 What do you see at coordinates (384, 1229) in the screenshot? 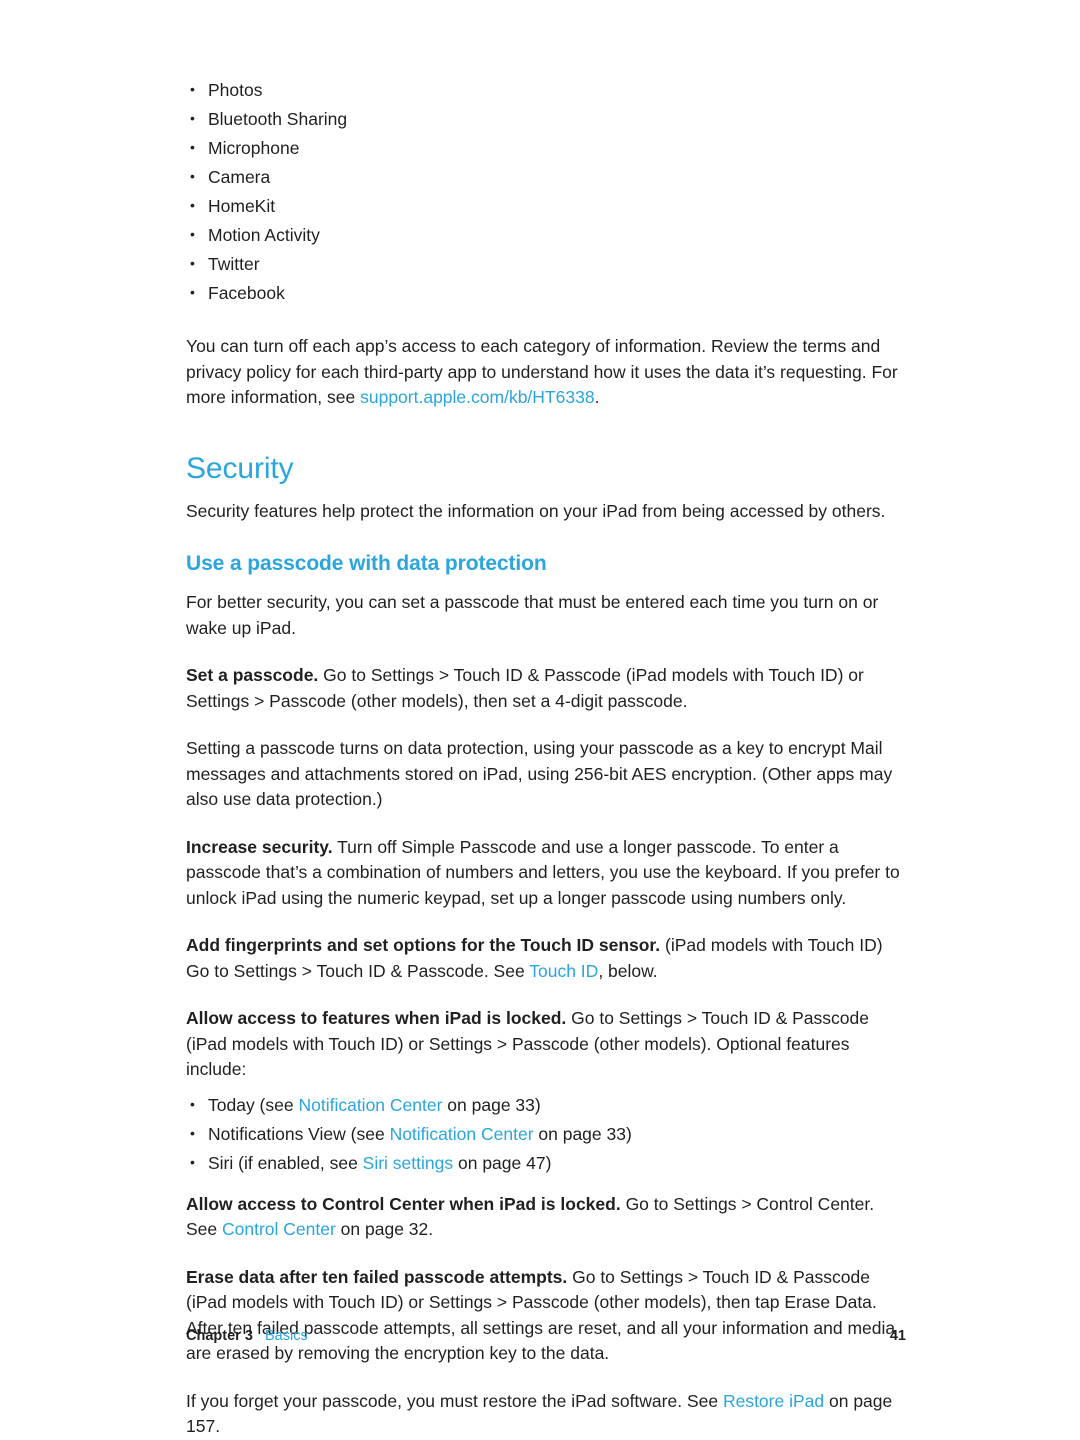
I see `control-center-text-after: on page 32.` at bounding box center [384, 1229].